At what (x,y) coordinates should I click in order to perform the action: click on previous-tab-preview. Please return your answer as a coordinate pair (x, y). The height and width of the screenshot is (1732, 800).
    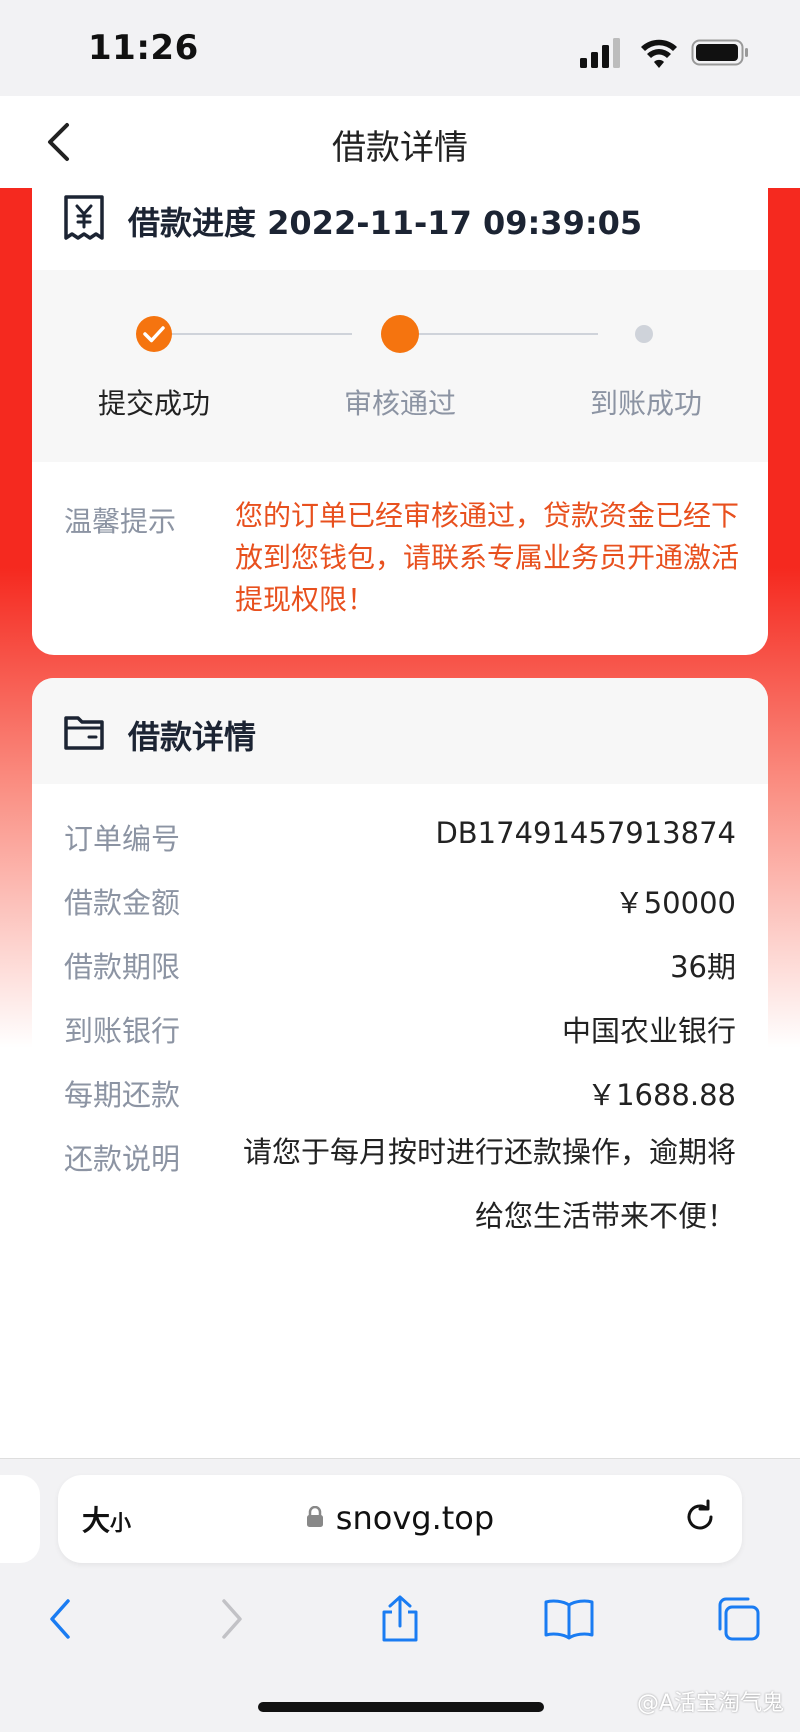
    Looking at the image, I should click on (20, 1519).